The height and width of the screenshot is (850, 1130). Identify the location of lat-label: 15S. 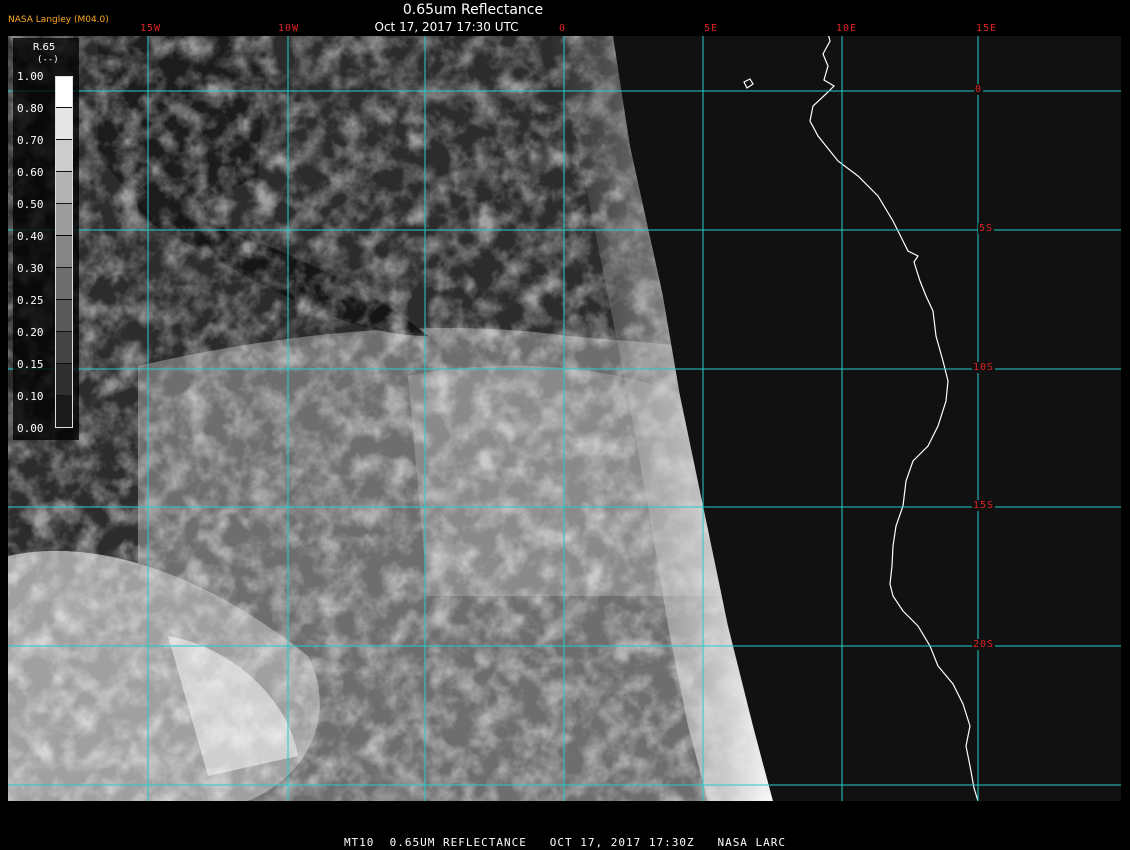
(984, 505).